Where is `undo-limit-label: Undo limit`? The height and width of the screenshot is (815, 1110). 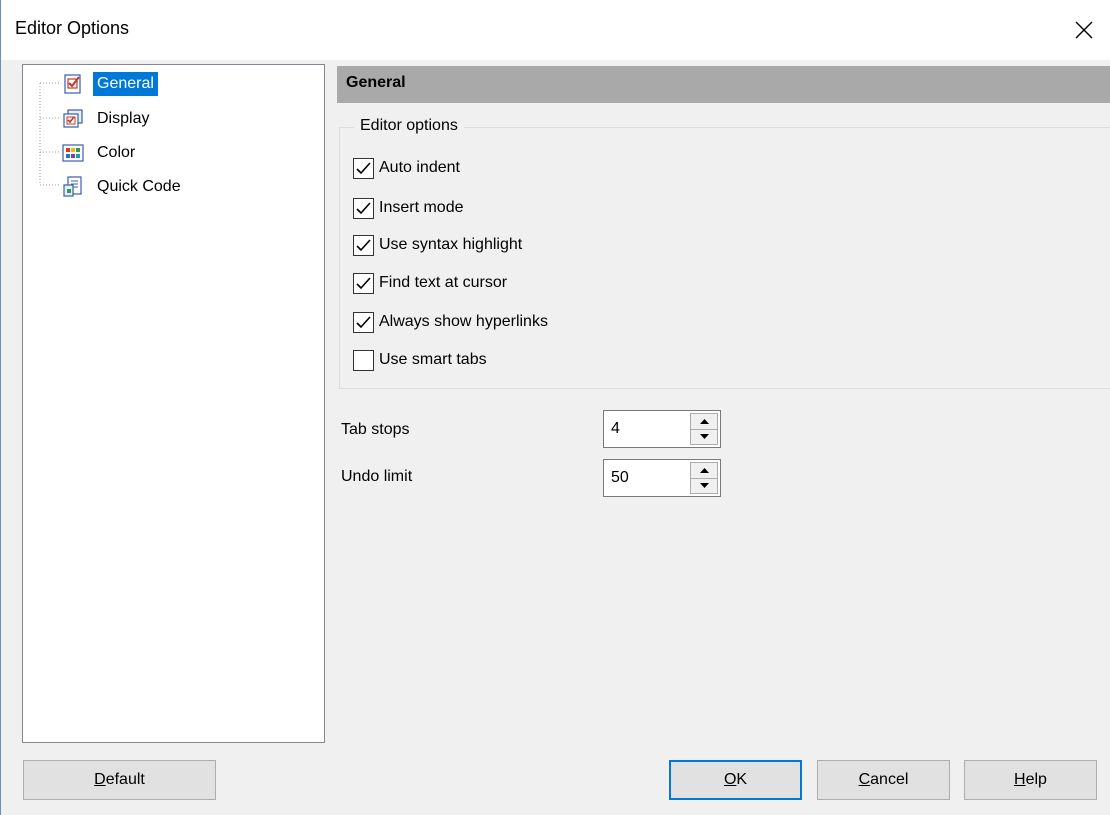
undo-limit-label: Undo limit is located at coordinates (377, 476).